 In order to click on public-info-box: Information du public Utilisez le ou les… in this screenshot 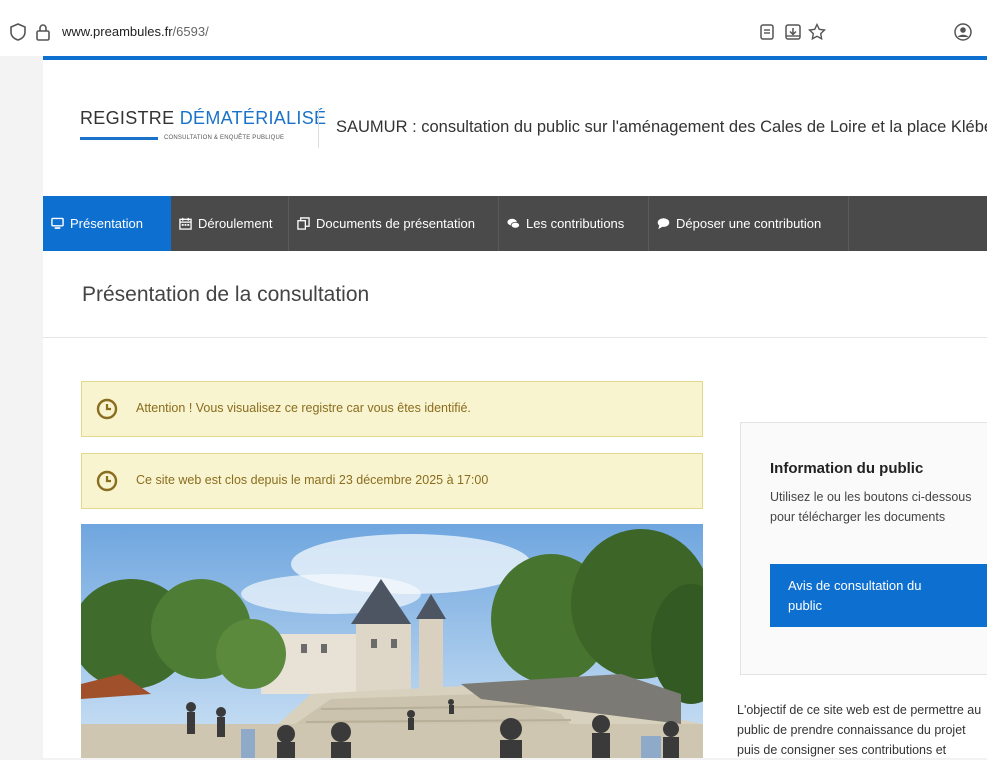, I will do `click(863, 548)`.